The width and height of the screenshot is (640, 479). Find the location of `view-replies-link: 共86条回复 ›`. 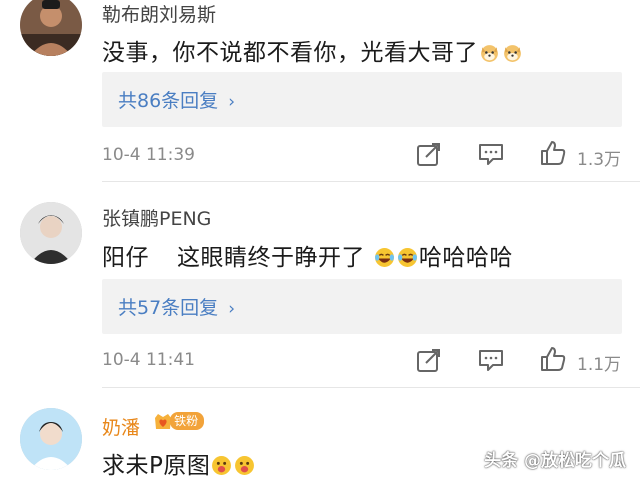

view-replies-link: 共86条回复 › is located at coordinates (176, 99).